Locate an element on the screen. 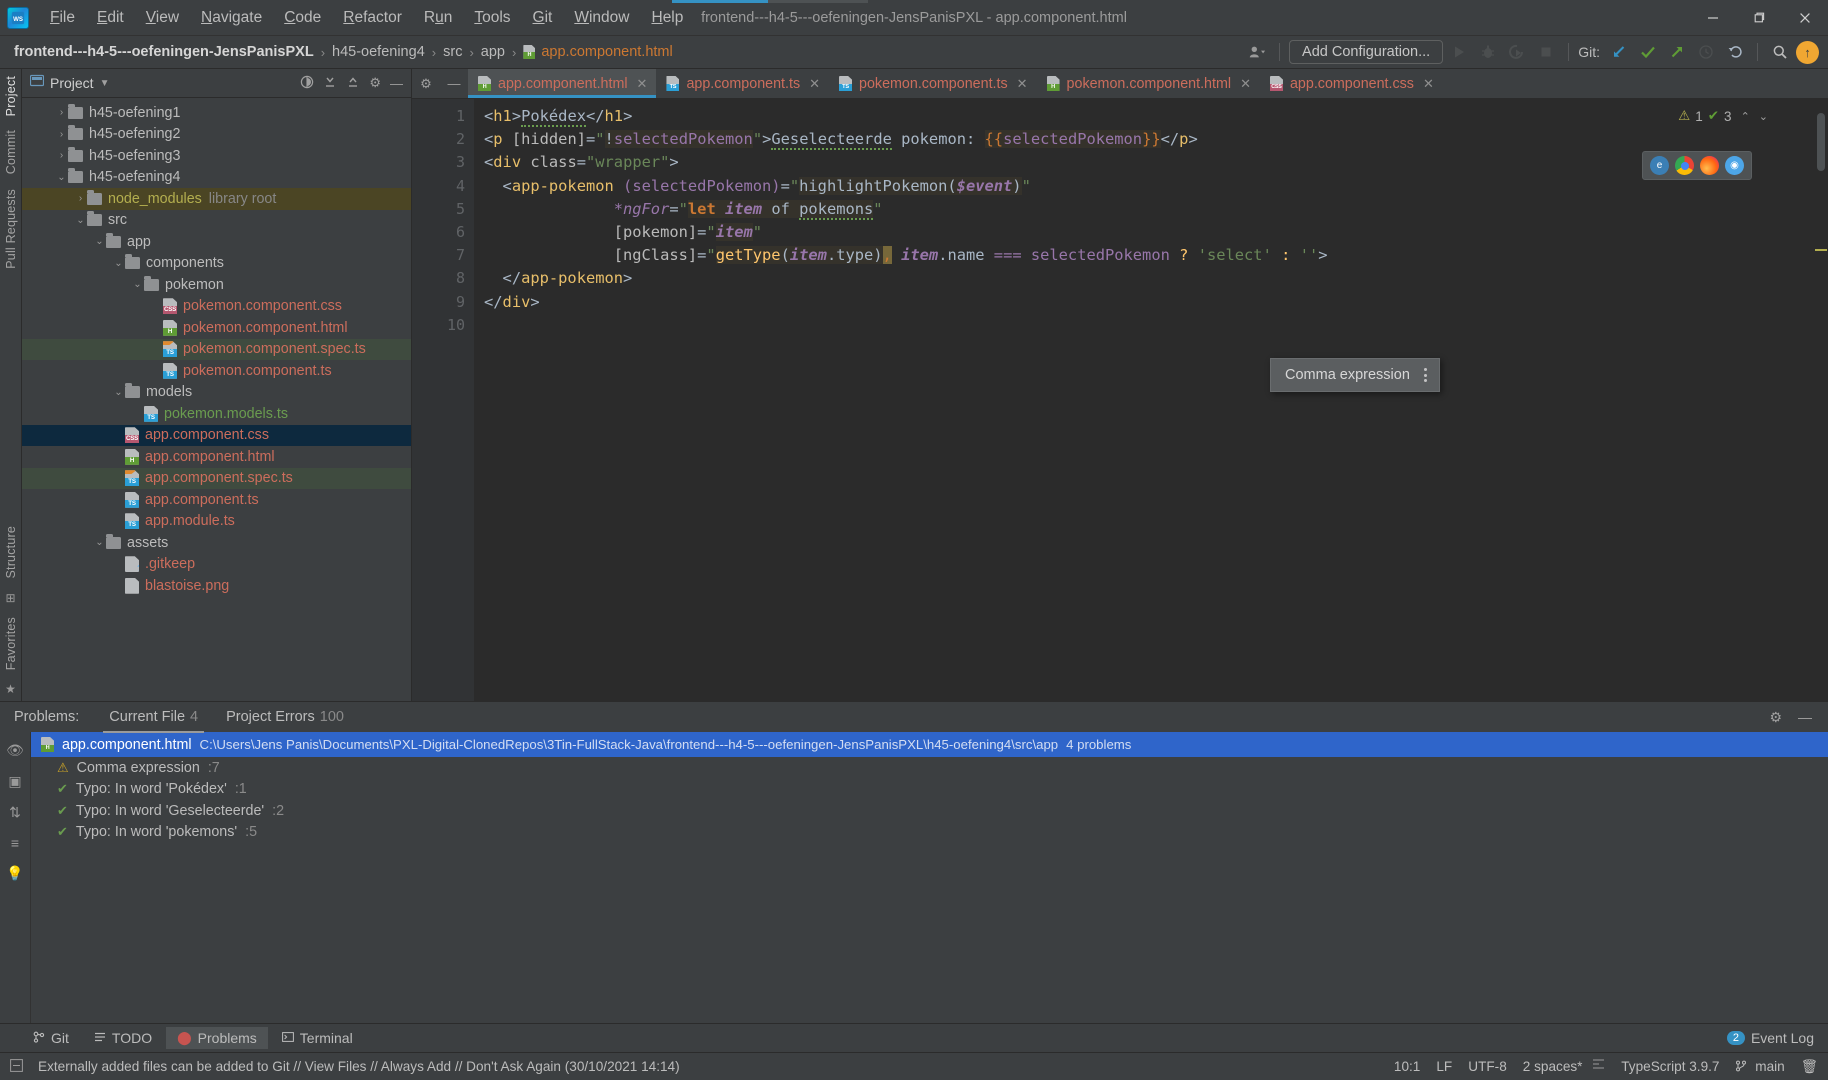  maximize-button is located at coordinates (1759, 18).